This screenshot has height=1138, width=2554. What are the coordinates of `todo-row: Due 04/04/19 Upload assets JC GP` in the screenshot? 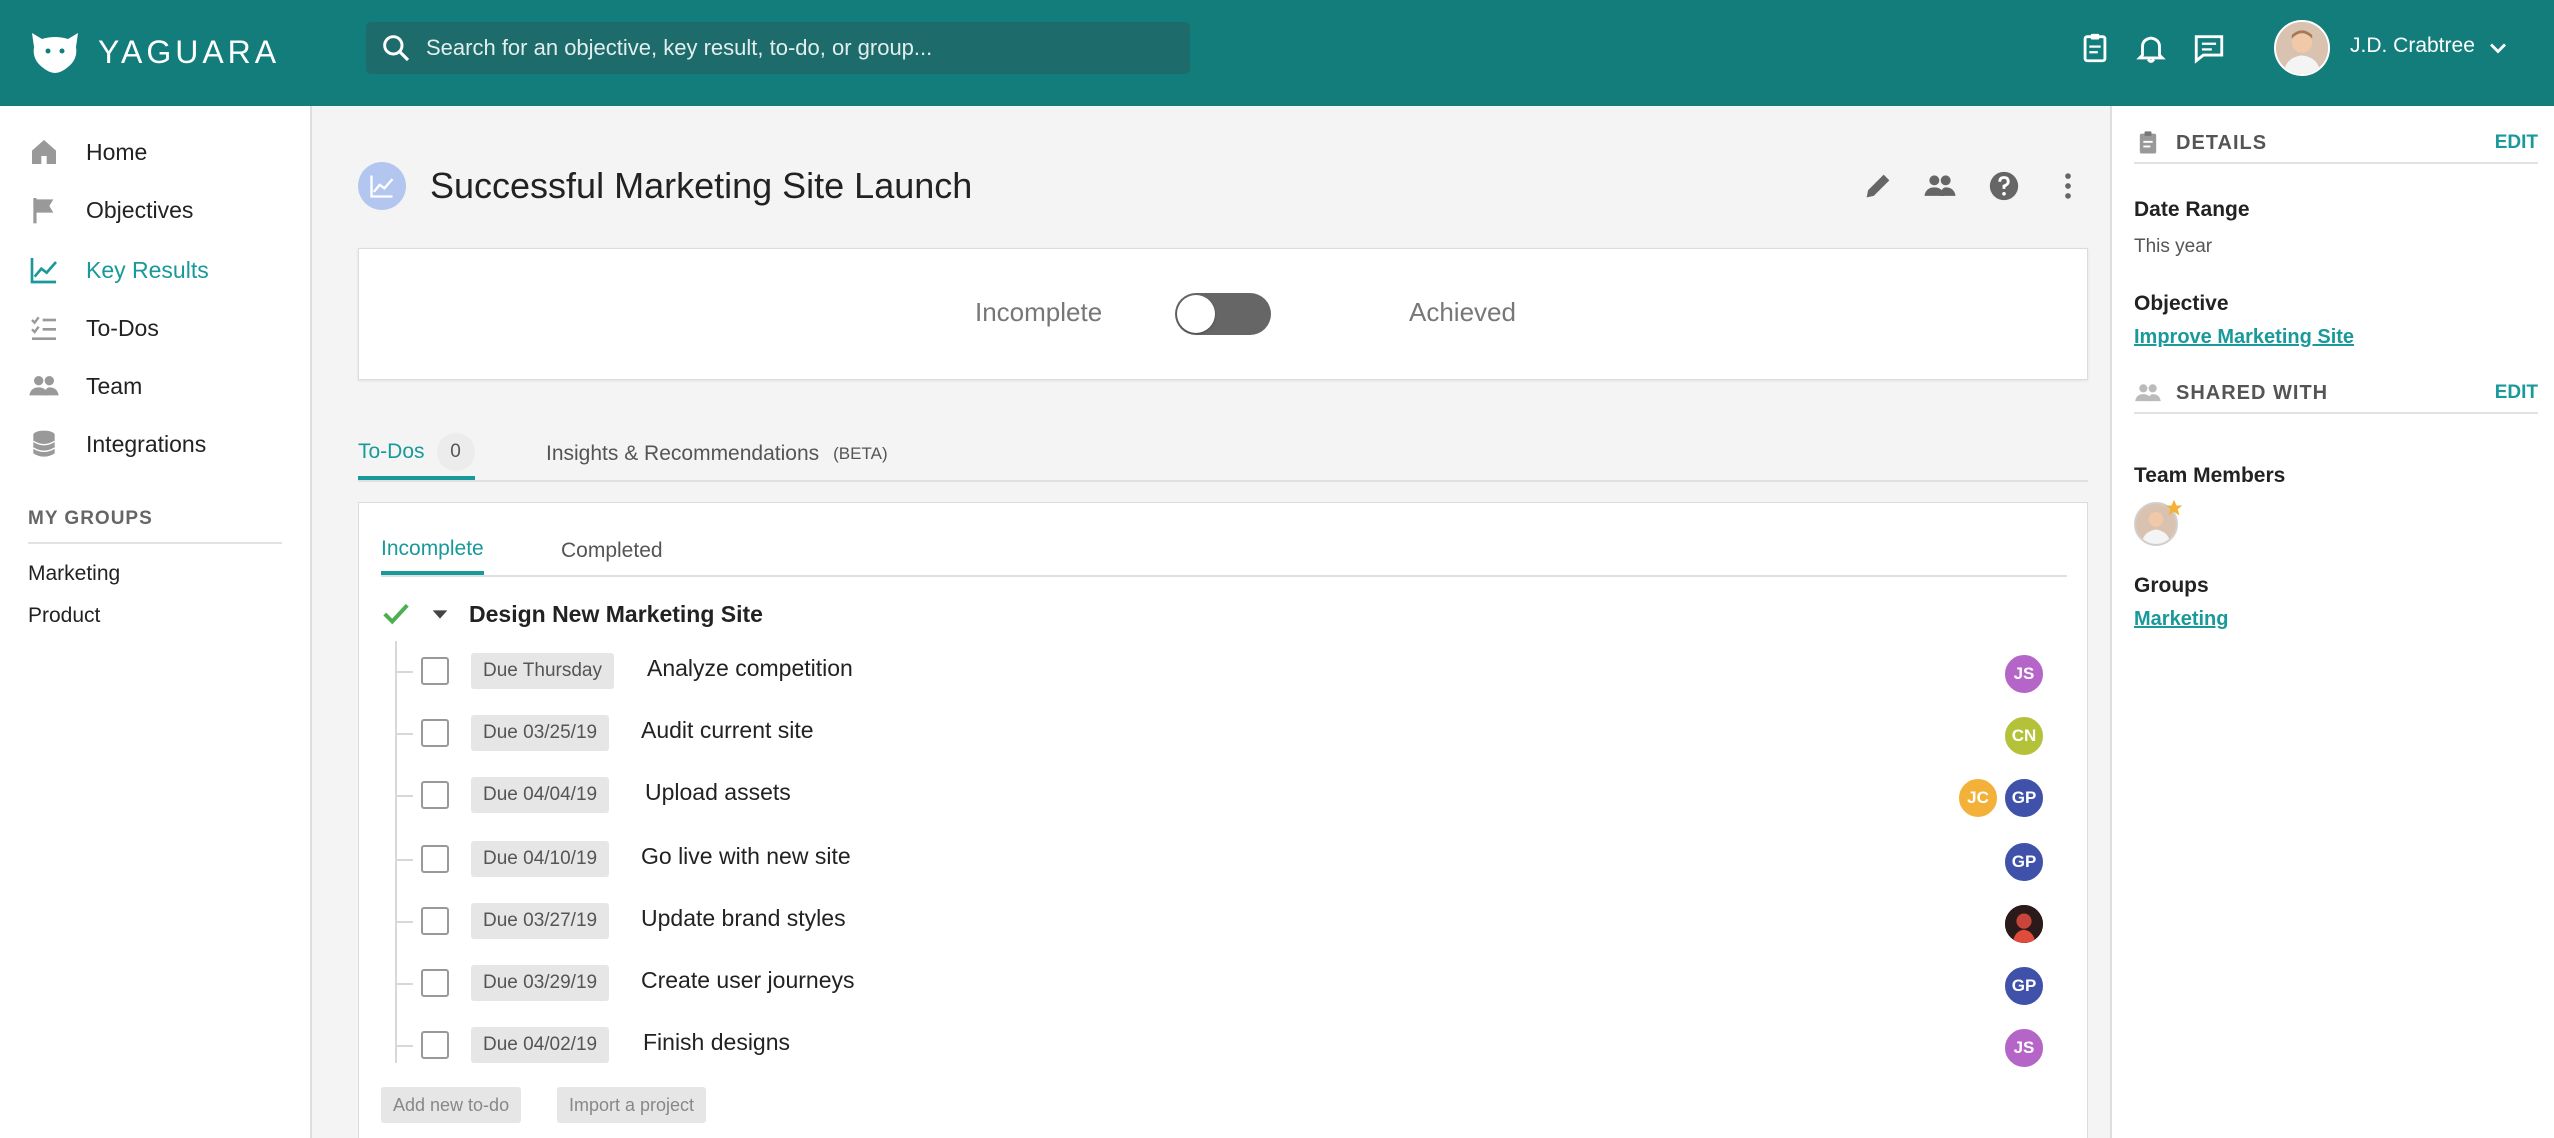 It's located at (1224, 795).